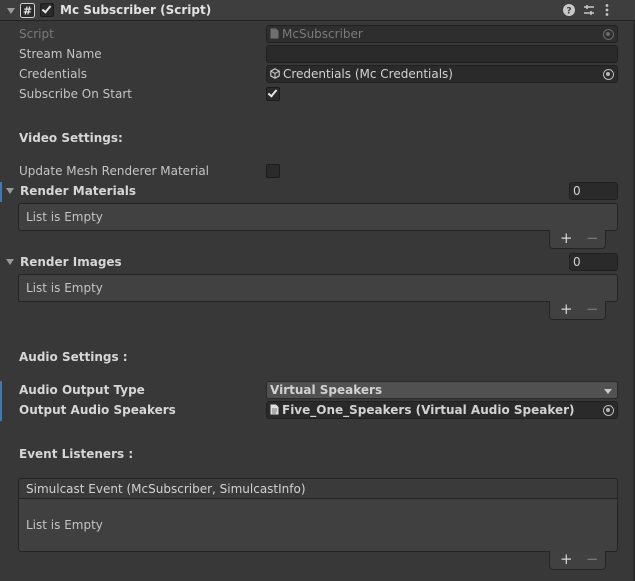 Image resolution: width=635 pixels, height=581 pixels. Describe the element at coordinates (36, 34) in the screenshot. I see `script-label: Script` at that location.